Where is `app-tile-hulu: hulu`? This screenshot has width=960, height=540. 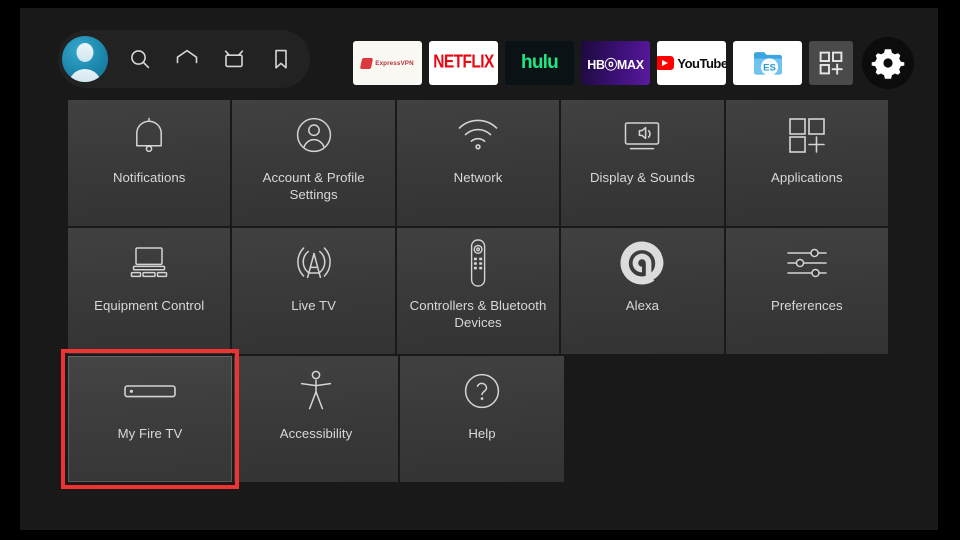 app-tile-hulu: hulu is located at coordinates (539, 63).